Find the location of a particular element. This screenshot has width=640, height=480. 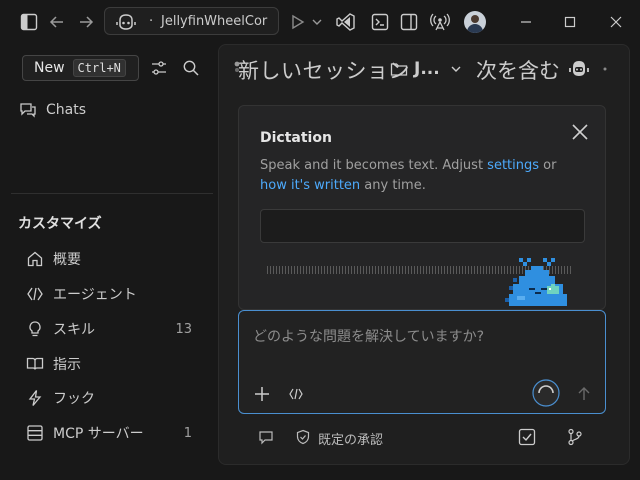

arrow-right-icon is located at coordinates (86, 22).